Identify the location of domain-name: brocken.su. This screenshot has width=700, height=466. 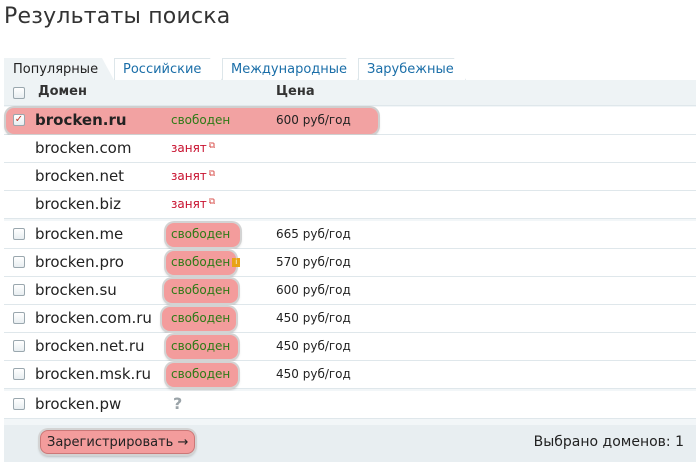
(76, 290).